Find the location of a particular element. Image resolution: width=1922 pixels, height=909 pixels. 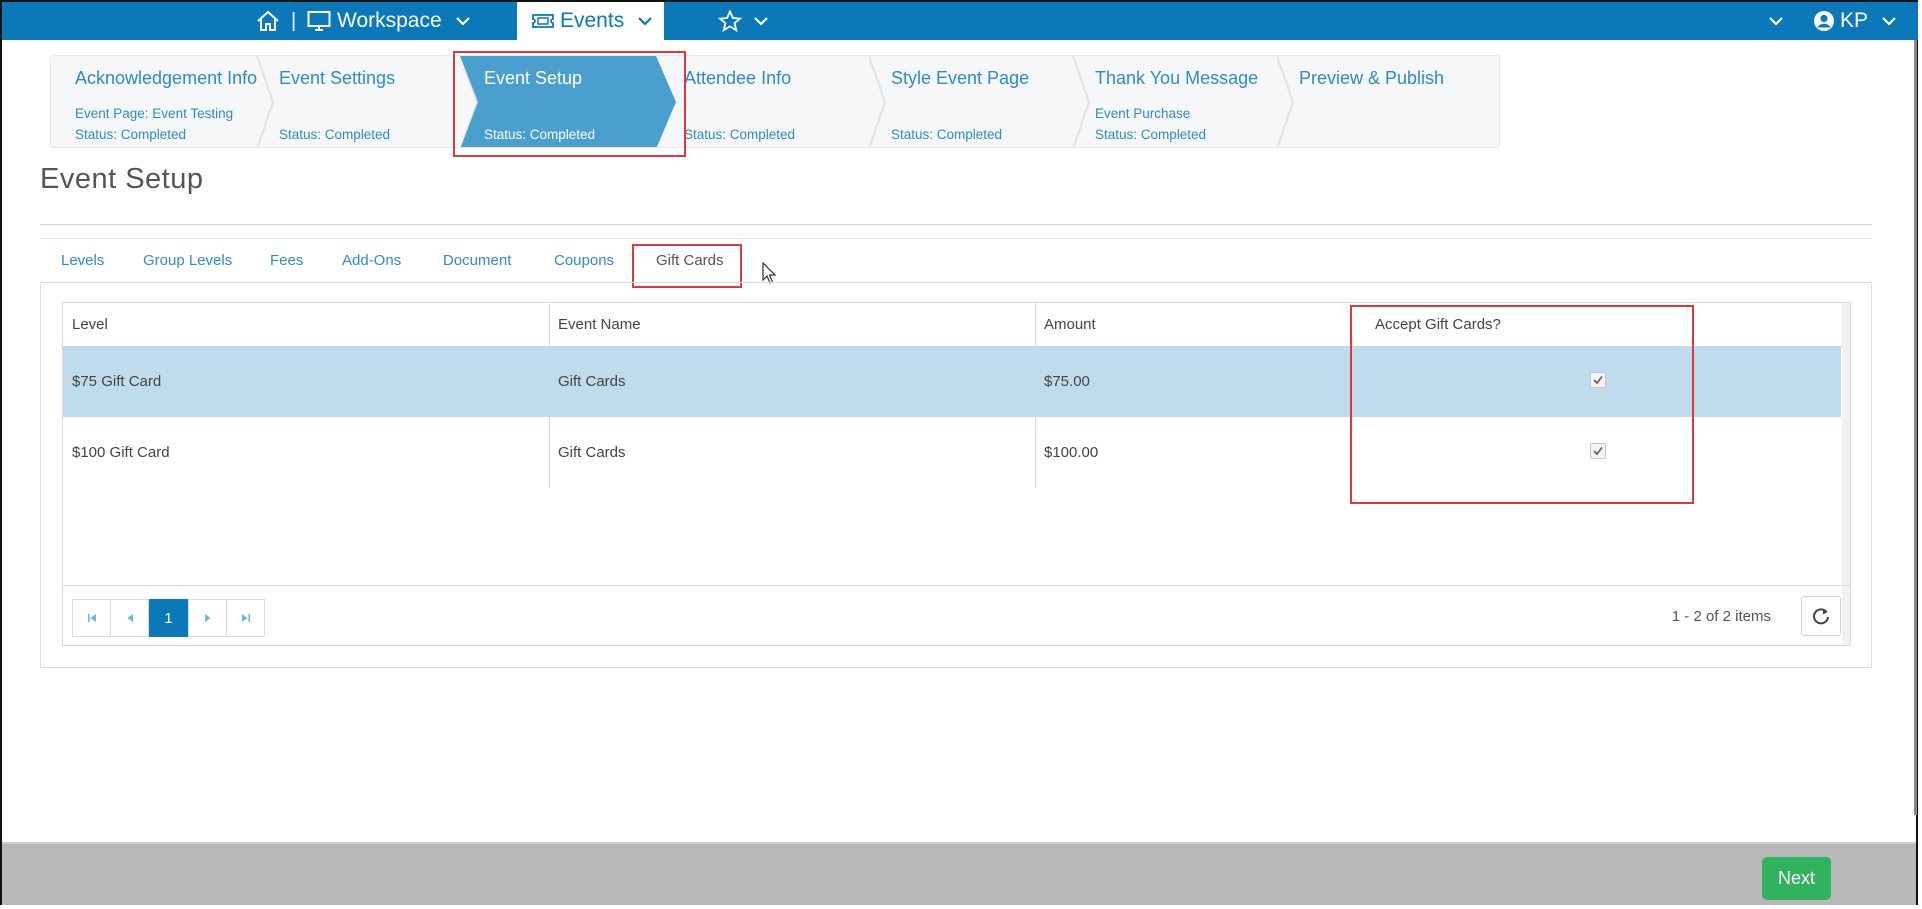

tab-gift-cards: Gift Cards is located at coordinates (690, 260).